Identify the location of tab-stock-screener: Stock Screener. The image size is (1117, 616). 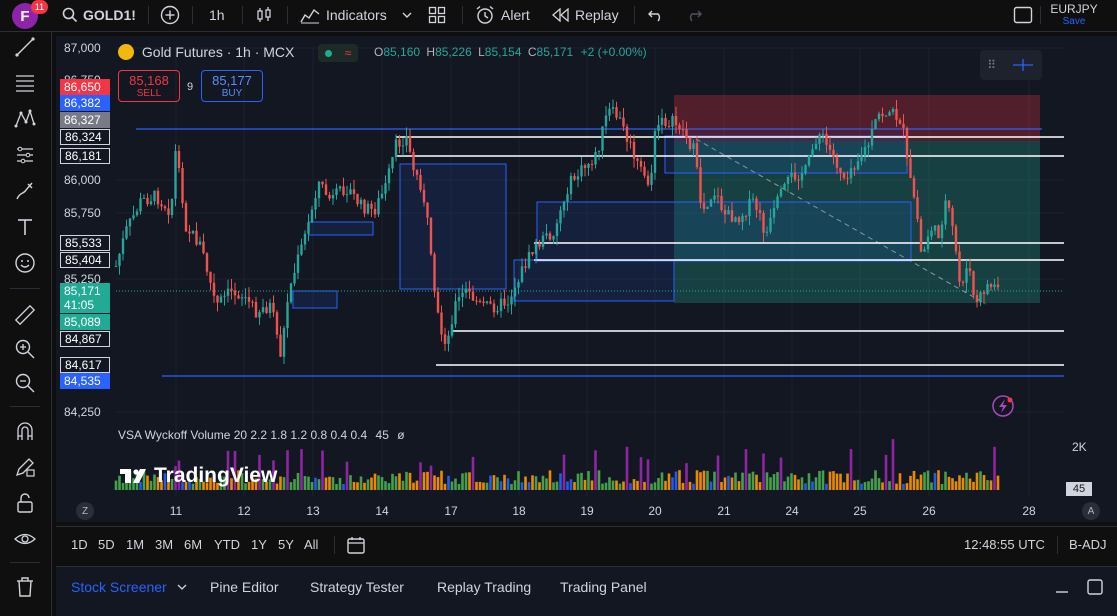
(129, 587).